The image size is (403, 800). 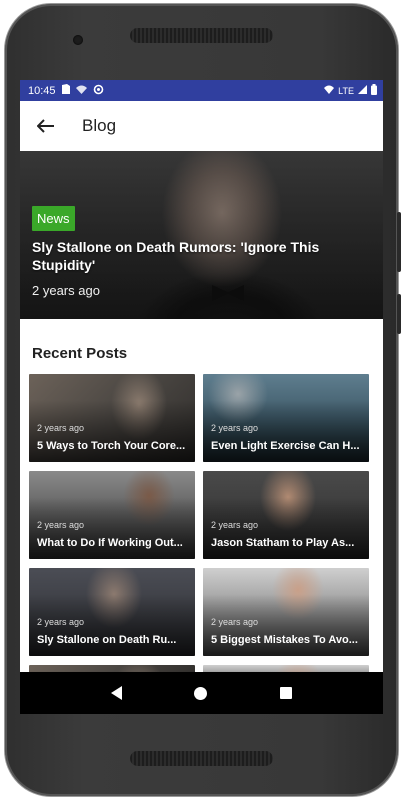 I want to click on front-camera, so click(x=78, y=40).